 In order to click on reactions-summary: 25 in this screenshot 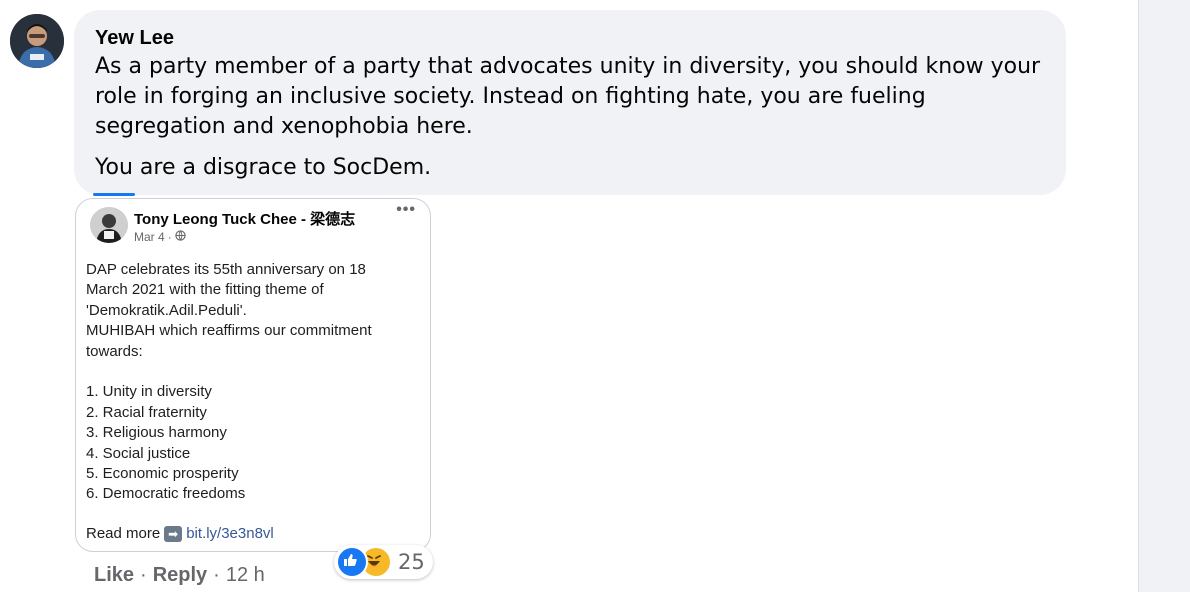, I will do `click(383, 562)`.